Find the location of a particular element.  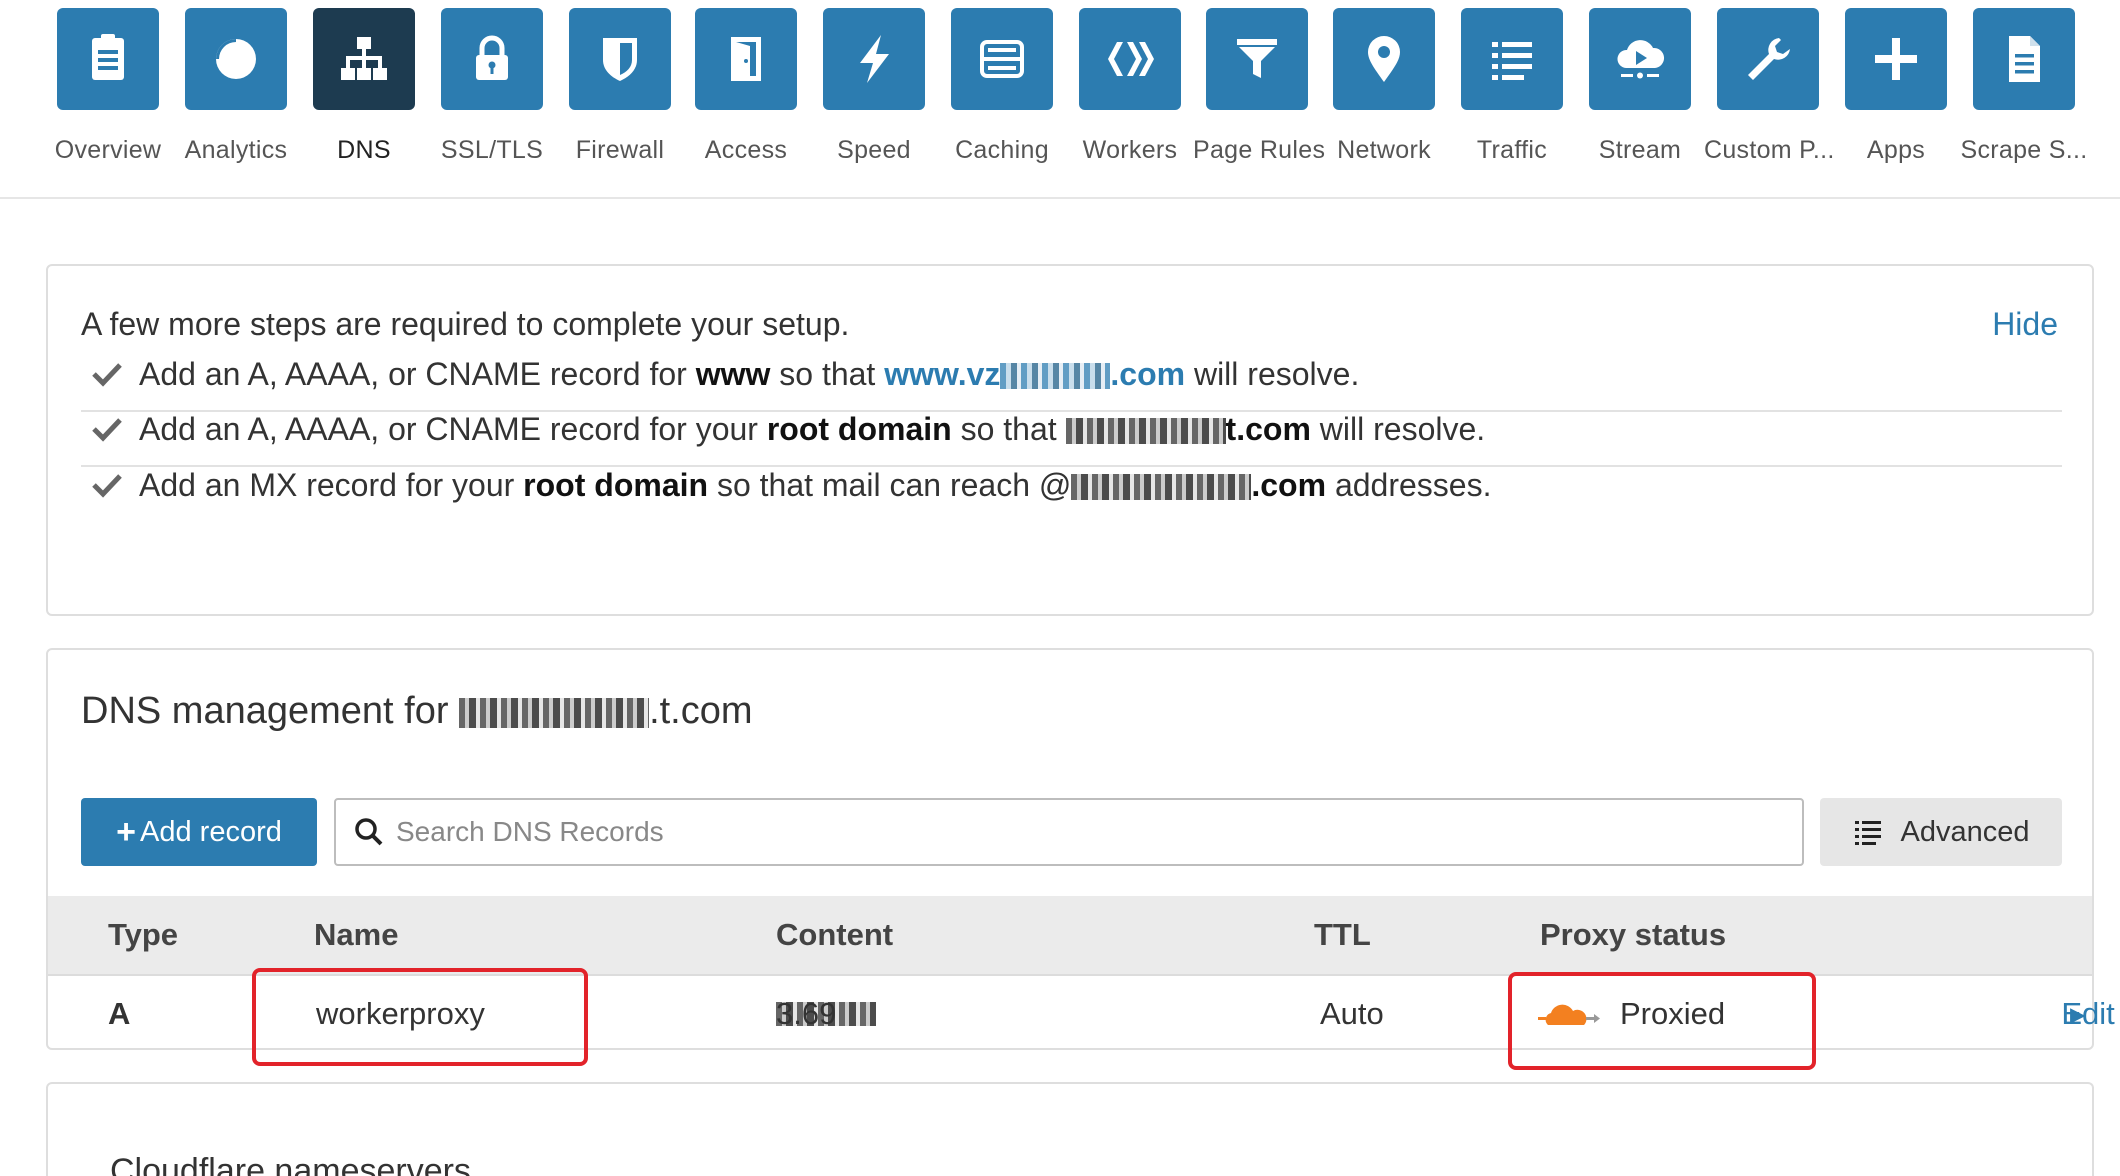

search-dns-records is located at coordinates (1069, 832).